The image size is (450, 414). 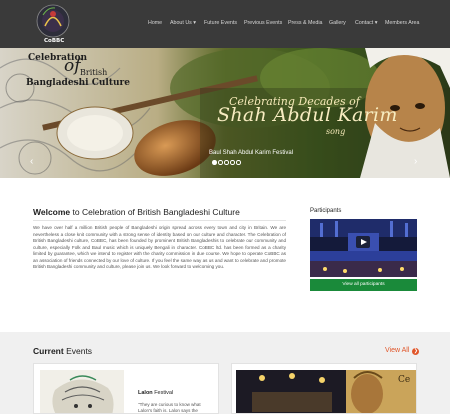 I want to click on participants-video, so click(x=363, y=248).